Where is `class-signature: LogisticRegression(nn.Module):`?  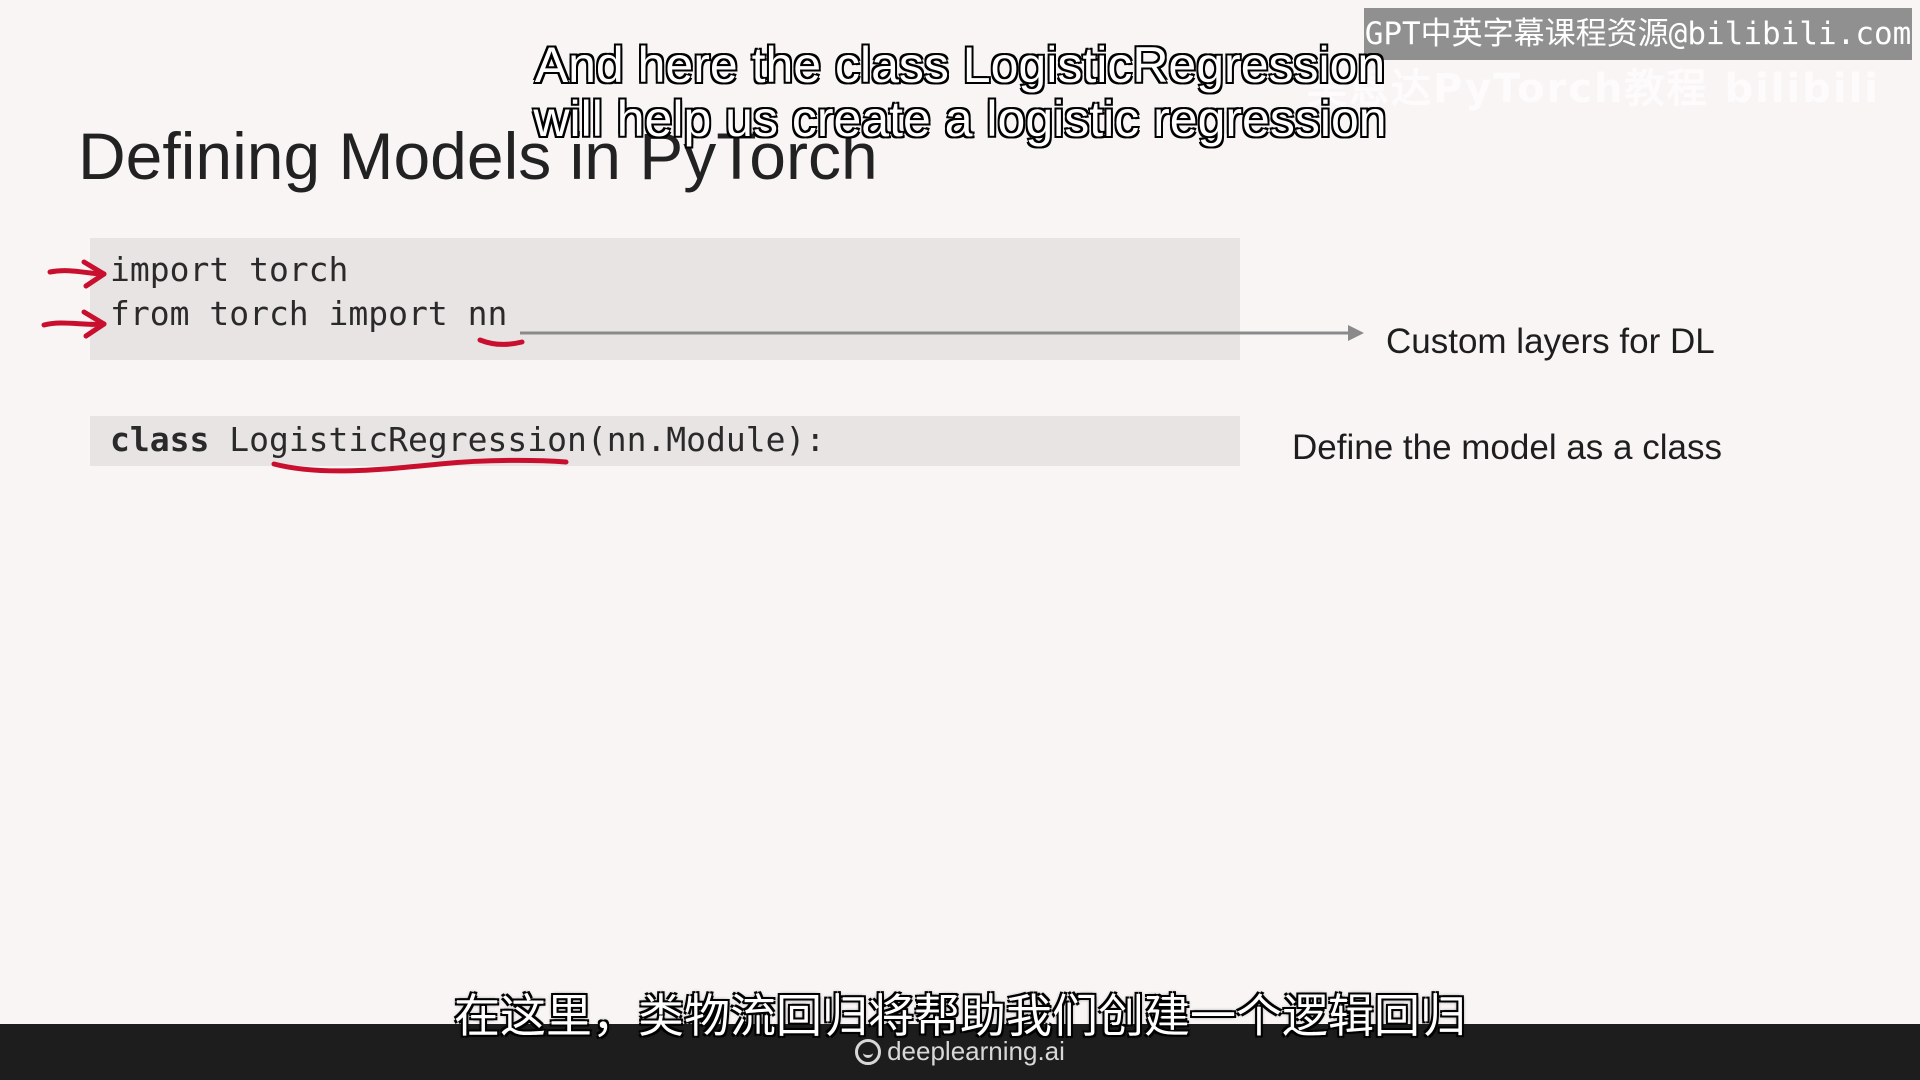 class-signature: LogisticRegression(nn.Module): is located at coordinates (517, 439).